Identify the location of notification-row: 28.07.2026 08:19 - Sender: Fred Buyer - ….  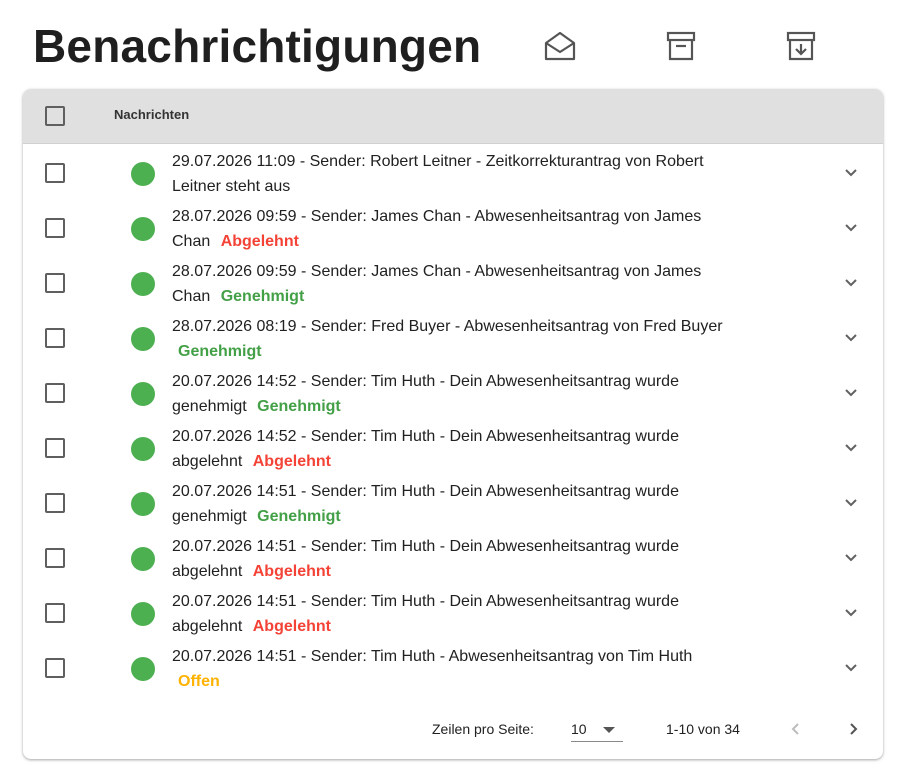
(453, 336).